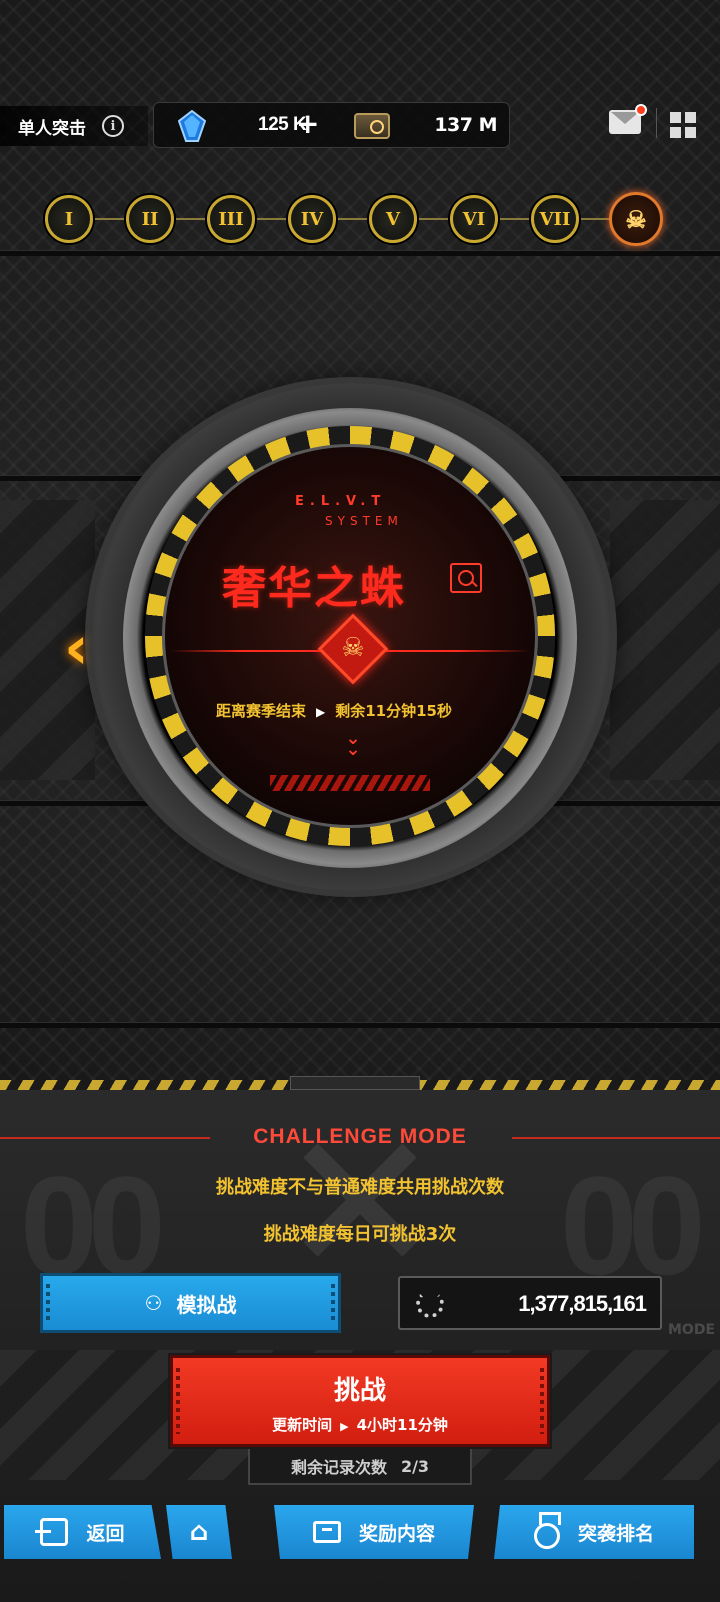  Describe the element at coordinates (466, 578) in the screenshot. I see `boss-info-search-icon` at that location.